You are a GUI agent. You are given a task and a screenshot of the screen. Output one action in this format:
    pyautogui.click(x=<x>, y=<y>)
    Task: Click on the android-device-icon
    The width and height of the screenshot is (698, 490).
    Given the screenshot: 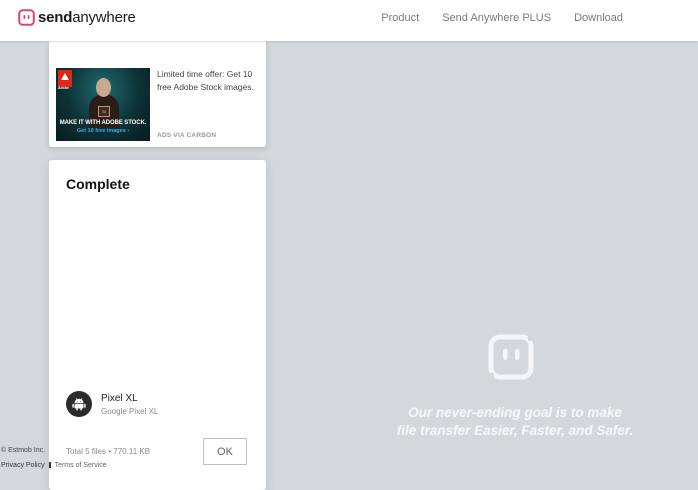 What is the action you would take?
    pyautogui.click(x=79, y=404)
    